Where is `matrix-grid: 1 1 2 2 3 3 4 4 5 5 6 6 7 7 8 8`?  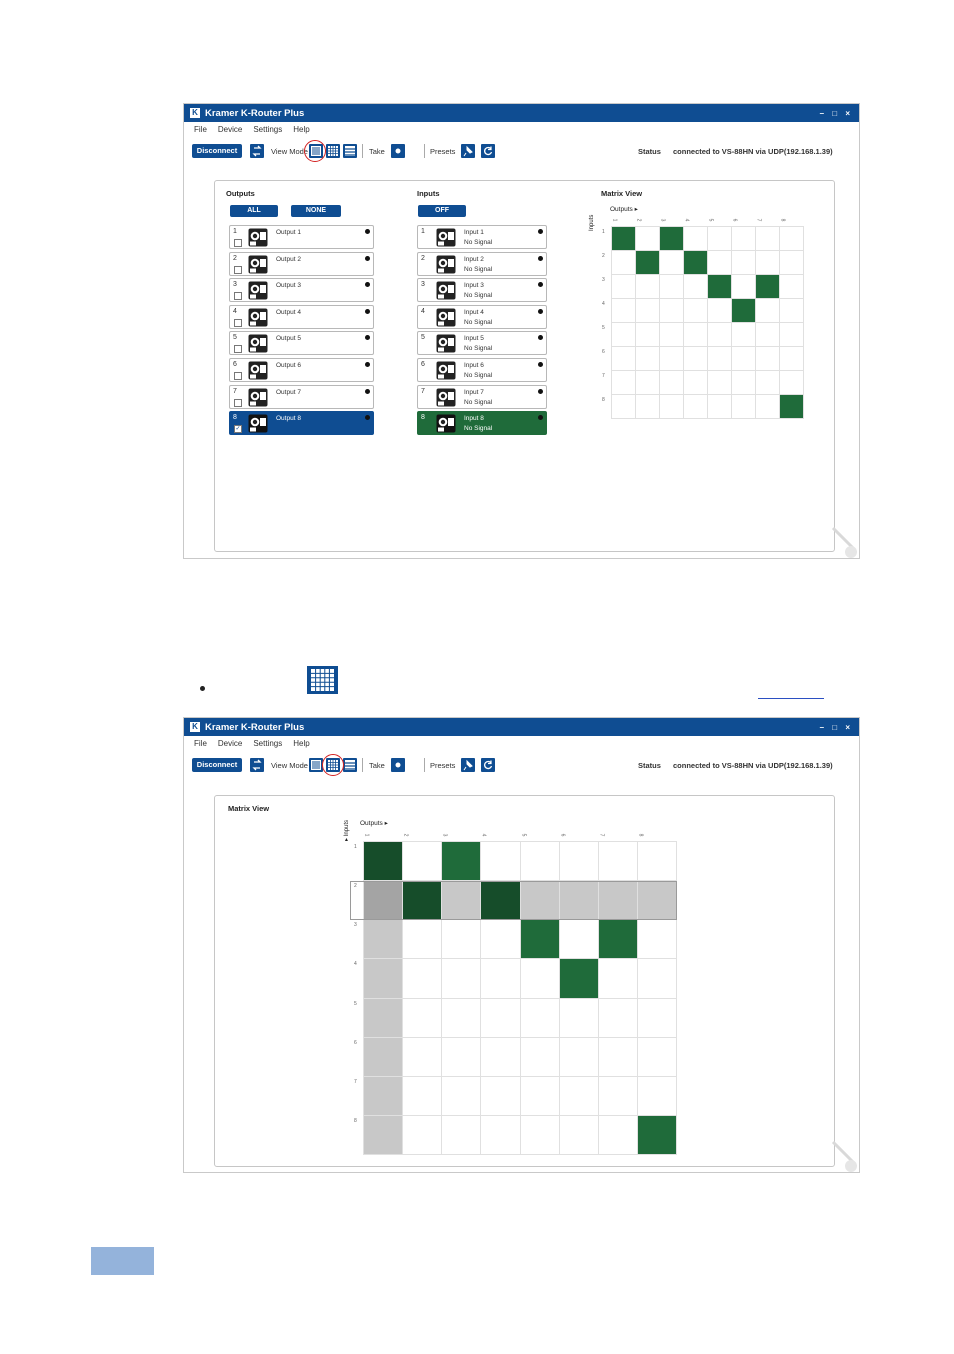 matrix-grid: 1 1 2 2 3 3 4 4 5 5 6 6 7 7 8 8 is located at coordinates (513, 994).